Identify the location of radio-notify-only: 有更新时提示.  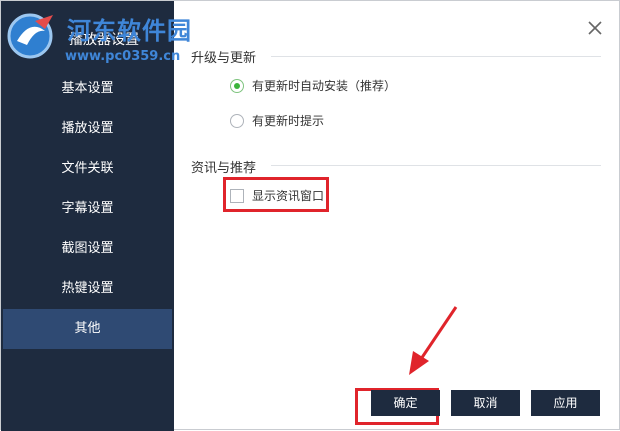
(277, 120).